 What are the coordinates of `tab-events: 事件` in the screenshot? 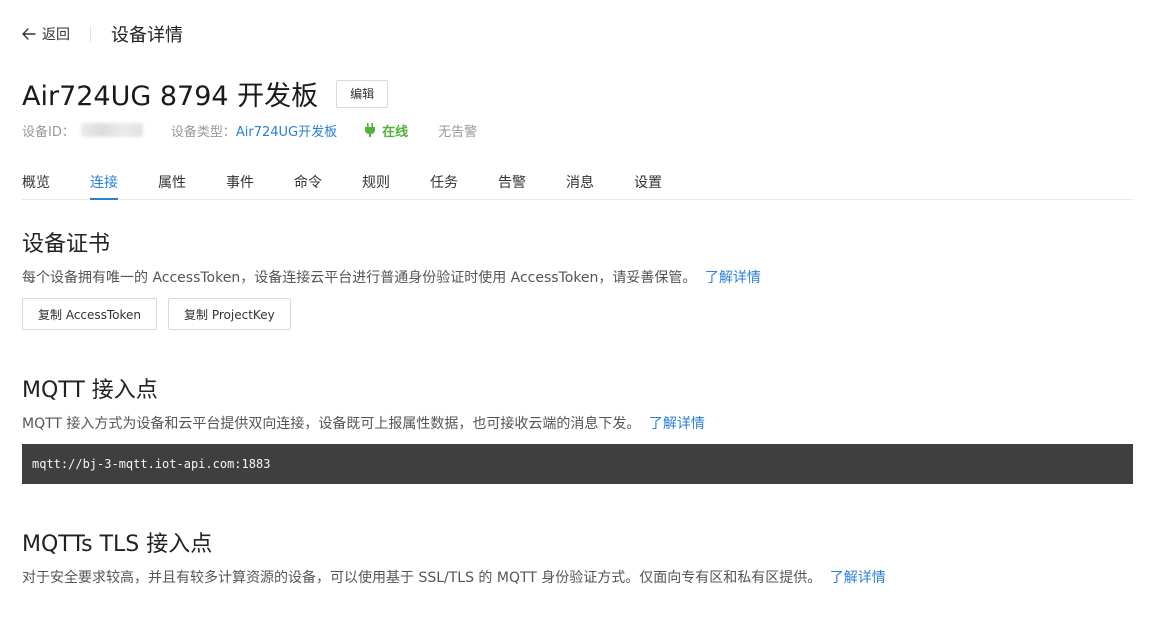 It's located at (260, 179).